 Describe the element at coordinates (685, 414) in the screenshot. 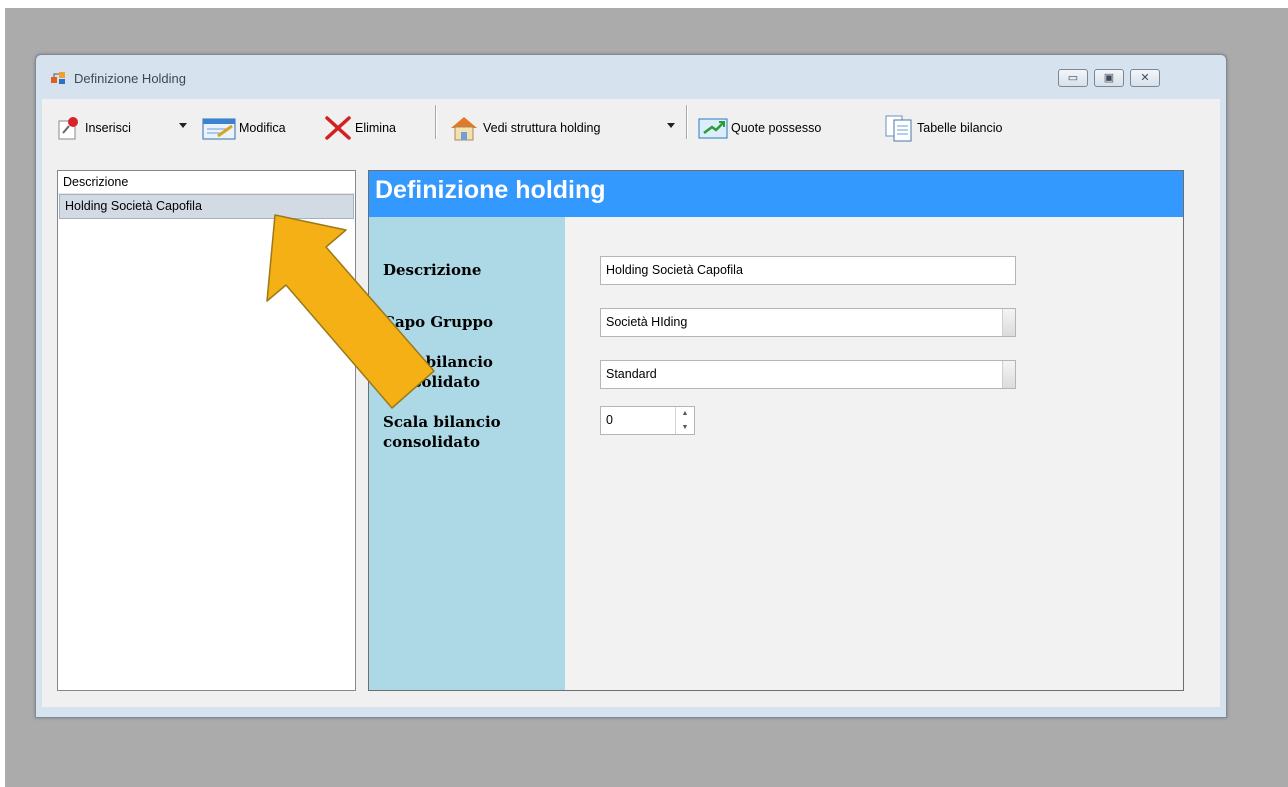

I see `spin-up-icon: ▲` at that location.